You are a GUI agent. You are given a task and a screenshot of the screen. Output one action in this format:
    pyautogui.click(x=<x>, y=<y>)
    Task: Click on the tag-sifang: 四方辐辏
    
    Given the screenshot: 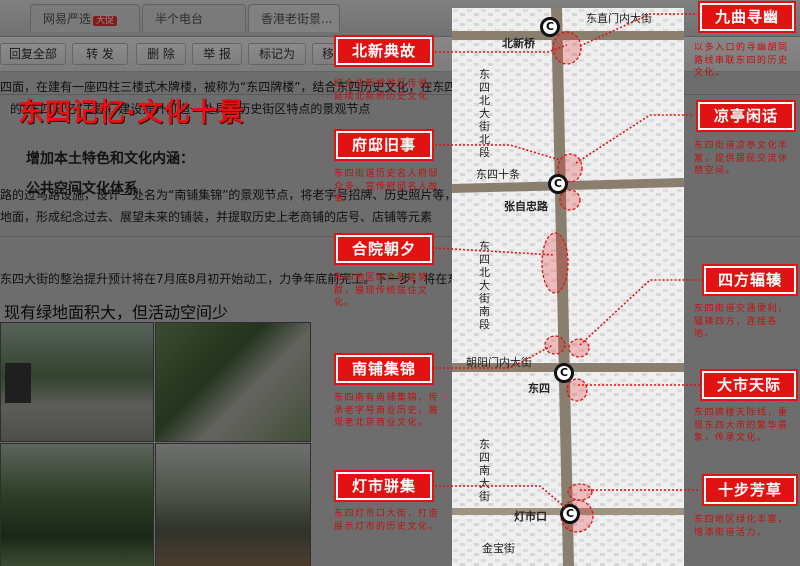 What is the action you would take?
    pyautogui.click(x=750, y=280)
    